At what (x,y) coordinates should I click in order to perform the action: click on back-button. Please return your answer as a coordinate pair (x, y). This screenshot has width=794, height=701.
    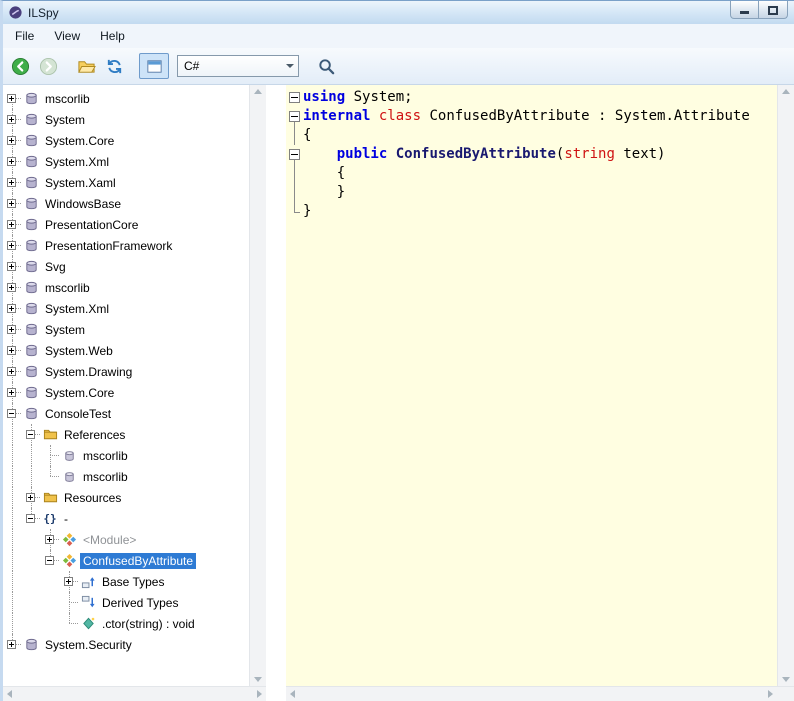
    Looking at the image, I should click on (20, 66).